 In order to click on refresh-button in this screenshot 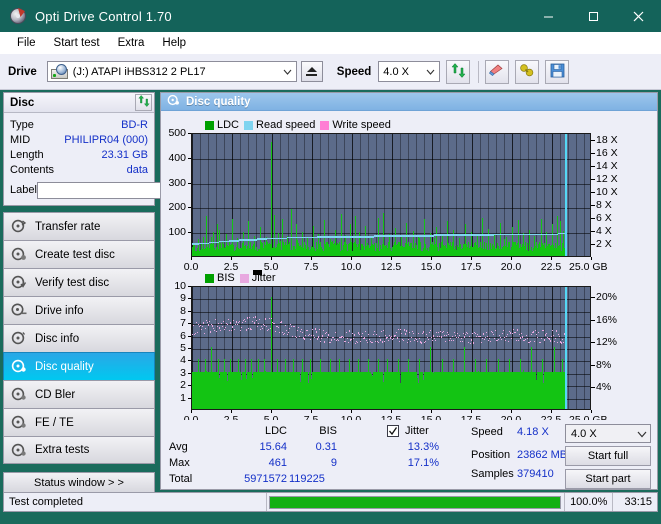, I will do `click(458, 71)`.